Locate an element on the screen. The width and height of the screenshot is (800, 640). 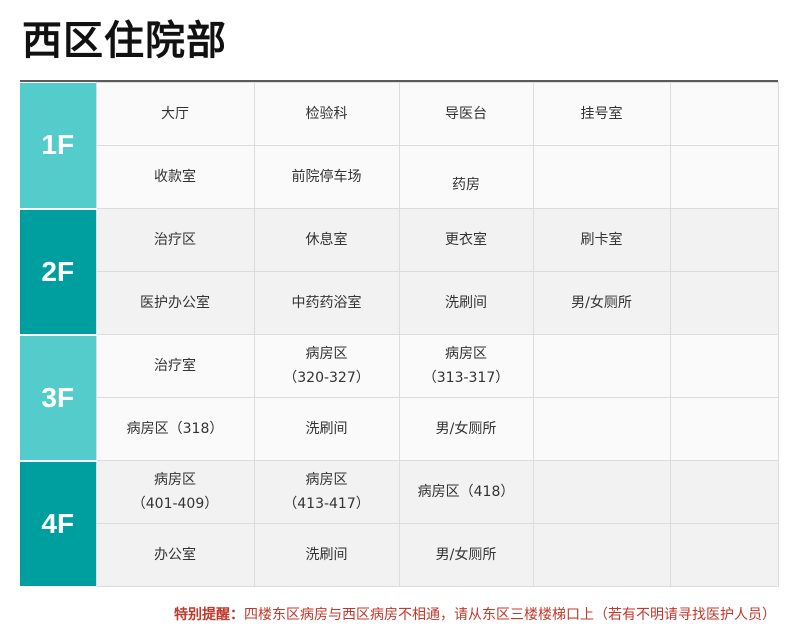
floor-label-1f: 1F is located at coordinates (58, 146).